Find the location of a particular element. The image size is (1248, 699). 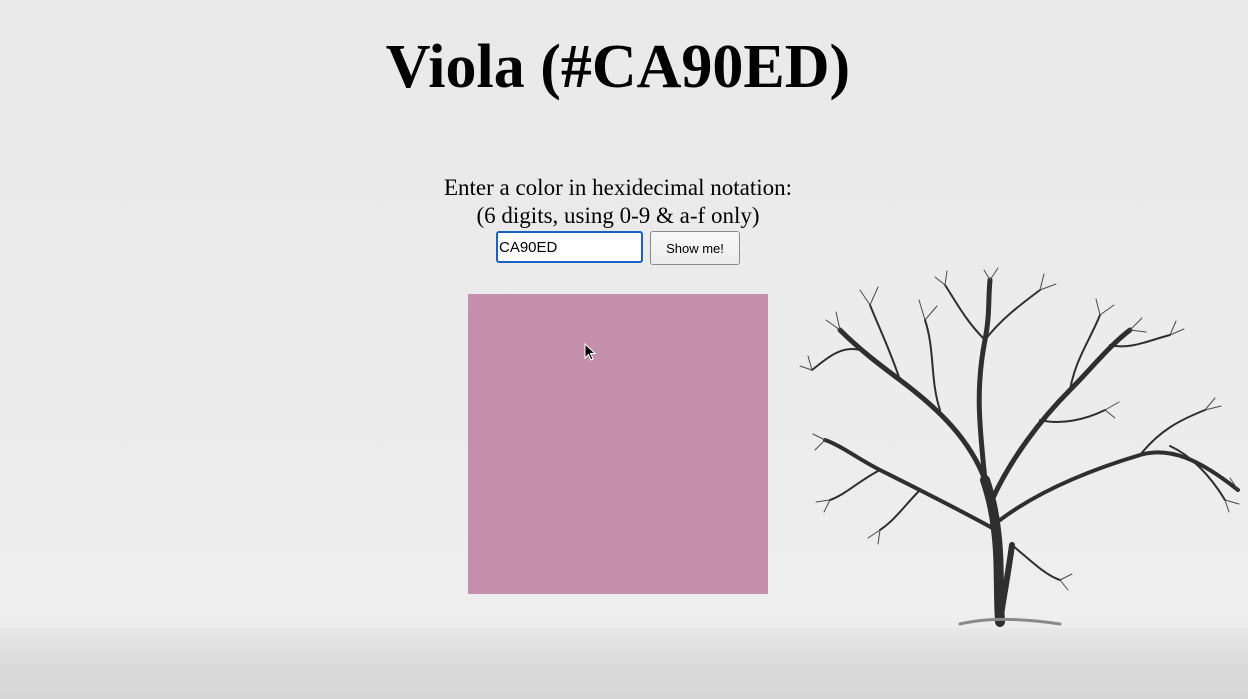

instruction-line: Enter a color in hexidecimal notation: is located at coordinates (618, 187).